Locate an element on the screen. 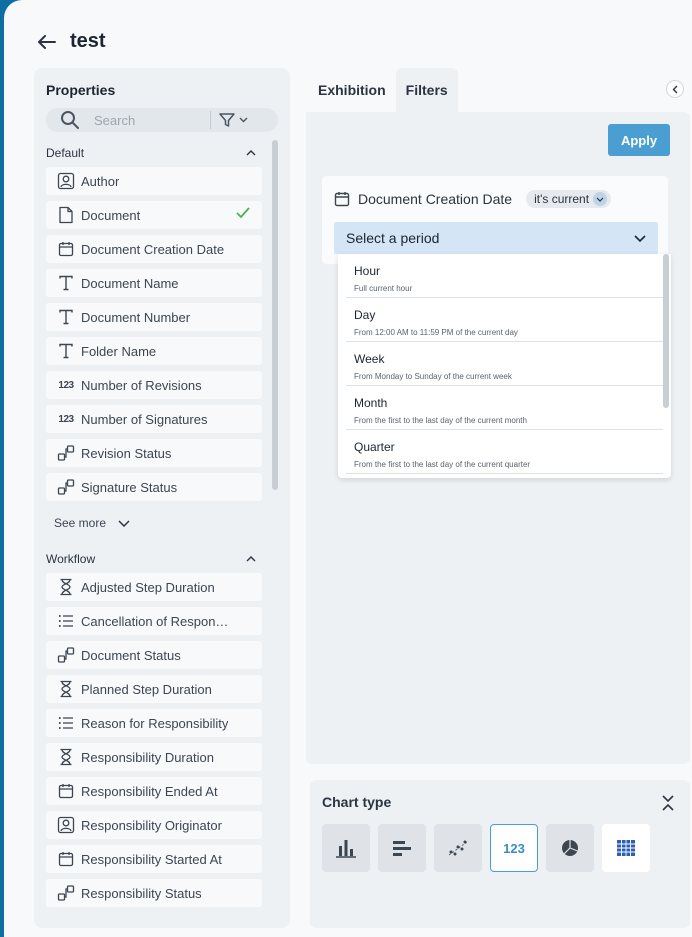 This screenshot has width=692, height=937. property-item: Revision Status is located at coordinates (154, 453).